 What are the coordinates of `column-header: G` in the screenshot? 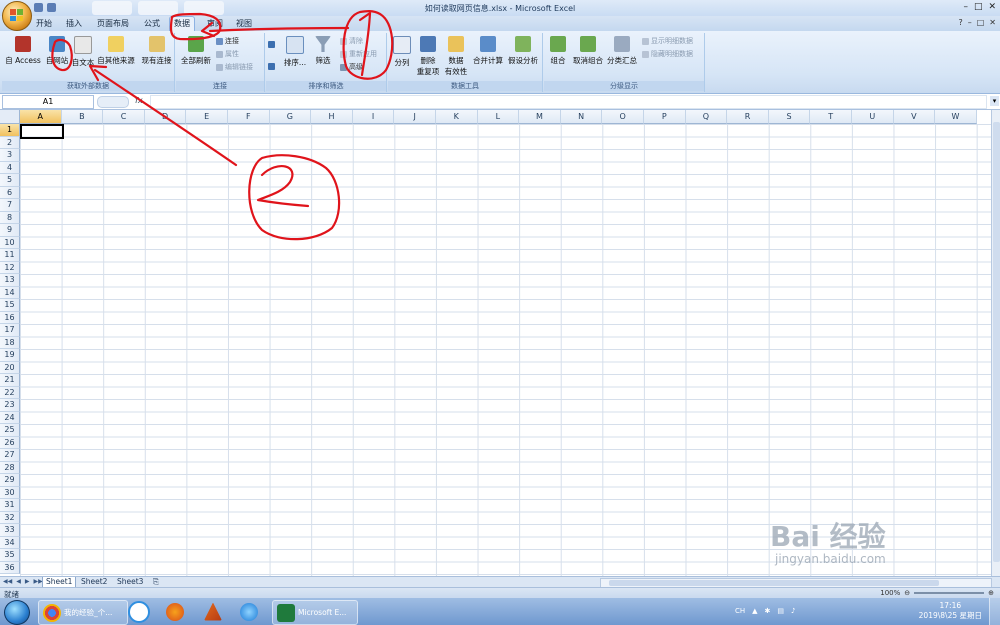 It's located at (290, 117).